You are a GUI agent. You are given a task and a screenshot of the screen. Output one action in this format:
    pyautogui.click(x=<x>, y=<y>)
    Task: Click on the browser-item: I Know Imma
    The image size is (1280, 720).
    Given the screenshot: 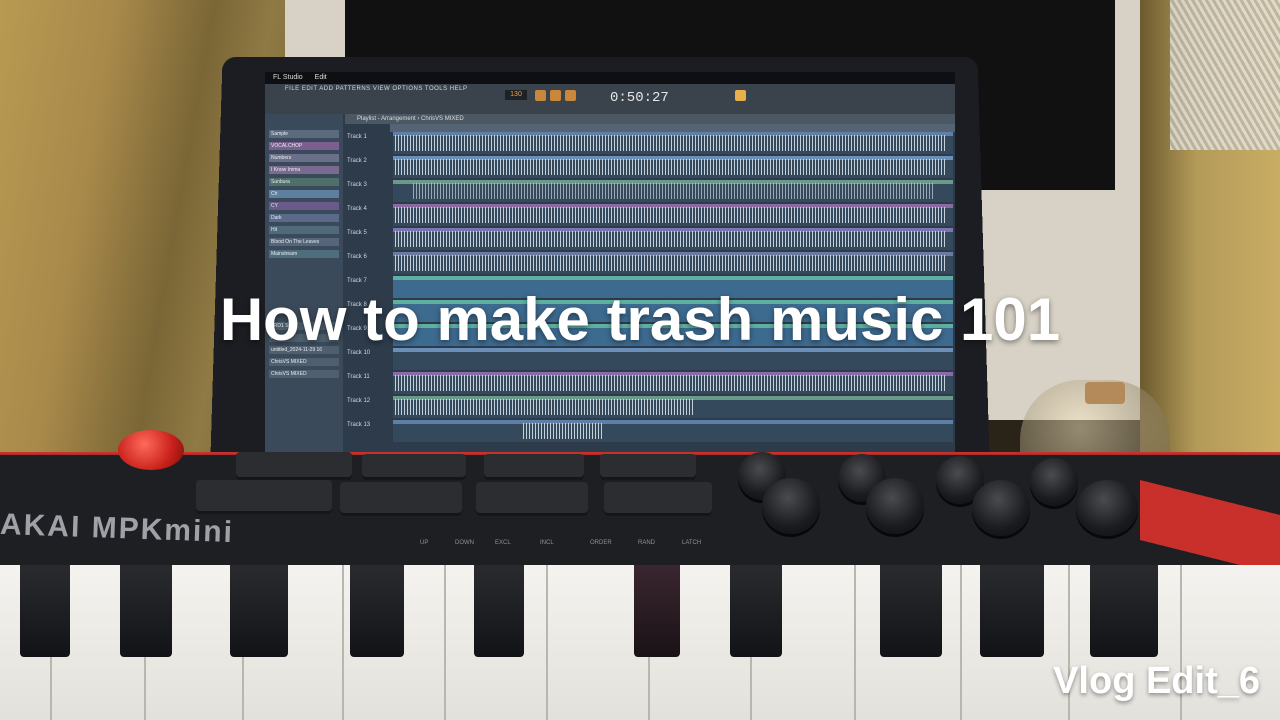 What is the action you would take?
    pyautogui.click(x=304, y=170)
    